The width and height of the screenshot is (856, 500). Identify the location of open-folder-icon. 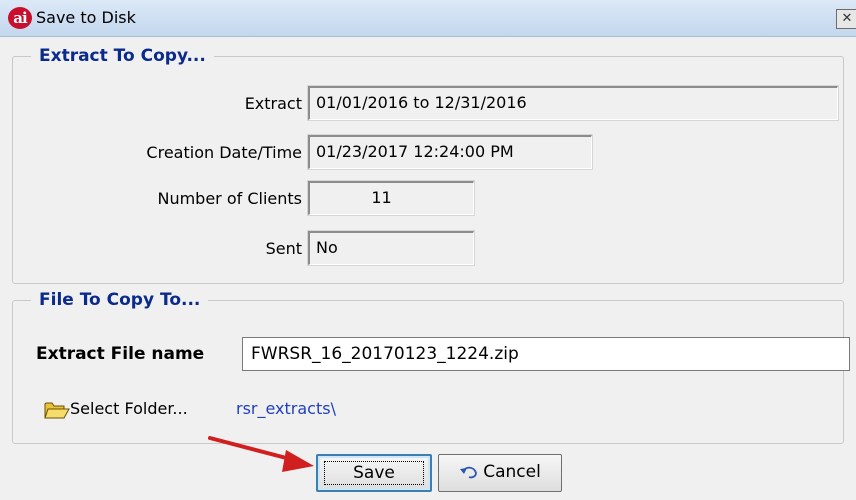
(57, 410).